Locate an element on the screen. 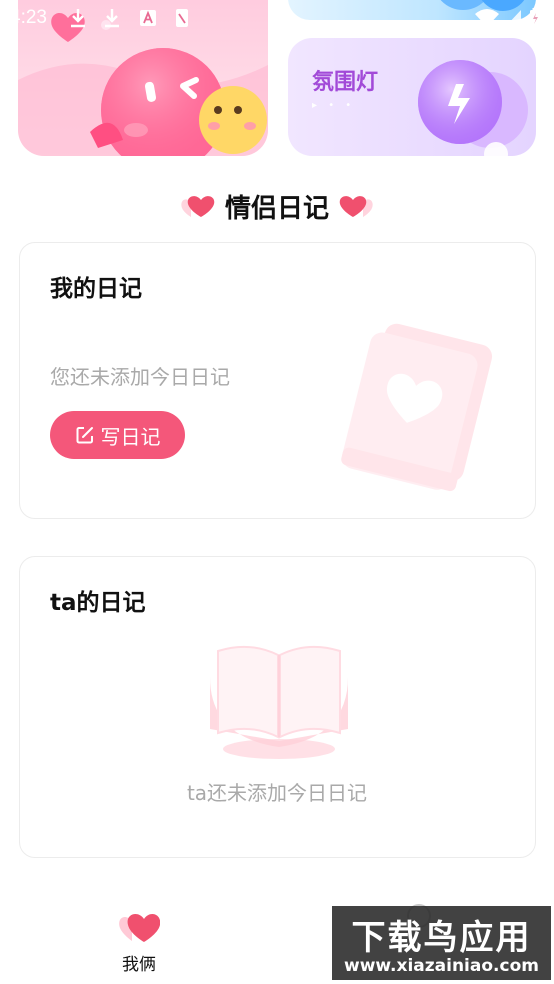 The height and width of the screenshot is (984, 554). section-title: 情侣日记 is located at coordinates (277, 206).